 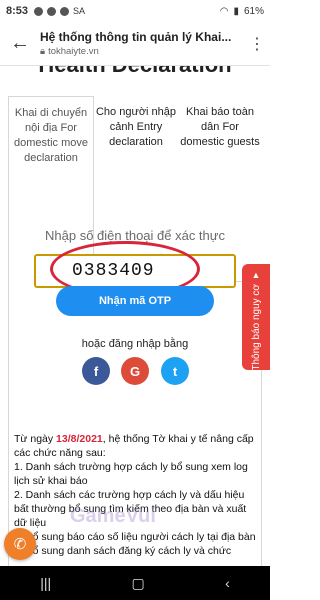 I want to click on back-arrow-icon: ←, so click(x=20, y=44).